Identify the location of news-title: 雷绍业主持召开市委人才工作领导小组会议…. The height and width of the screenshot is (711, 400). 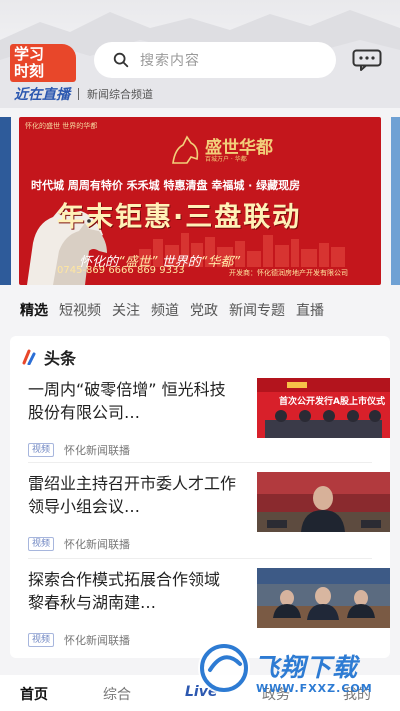
(134, 495).